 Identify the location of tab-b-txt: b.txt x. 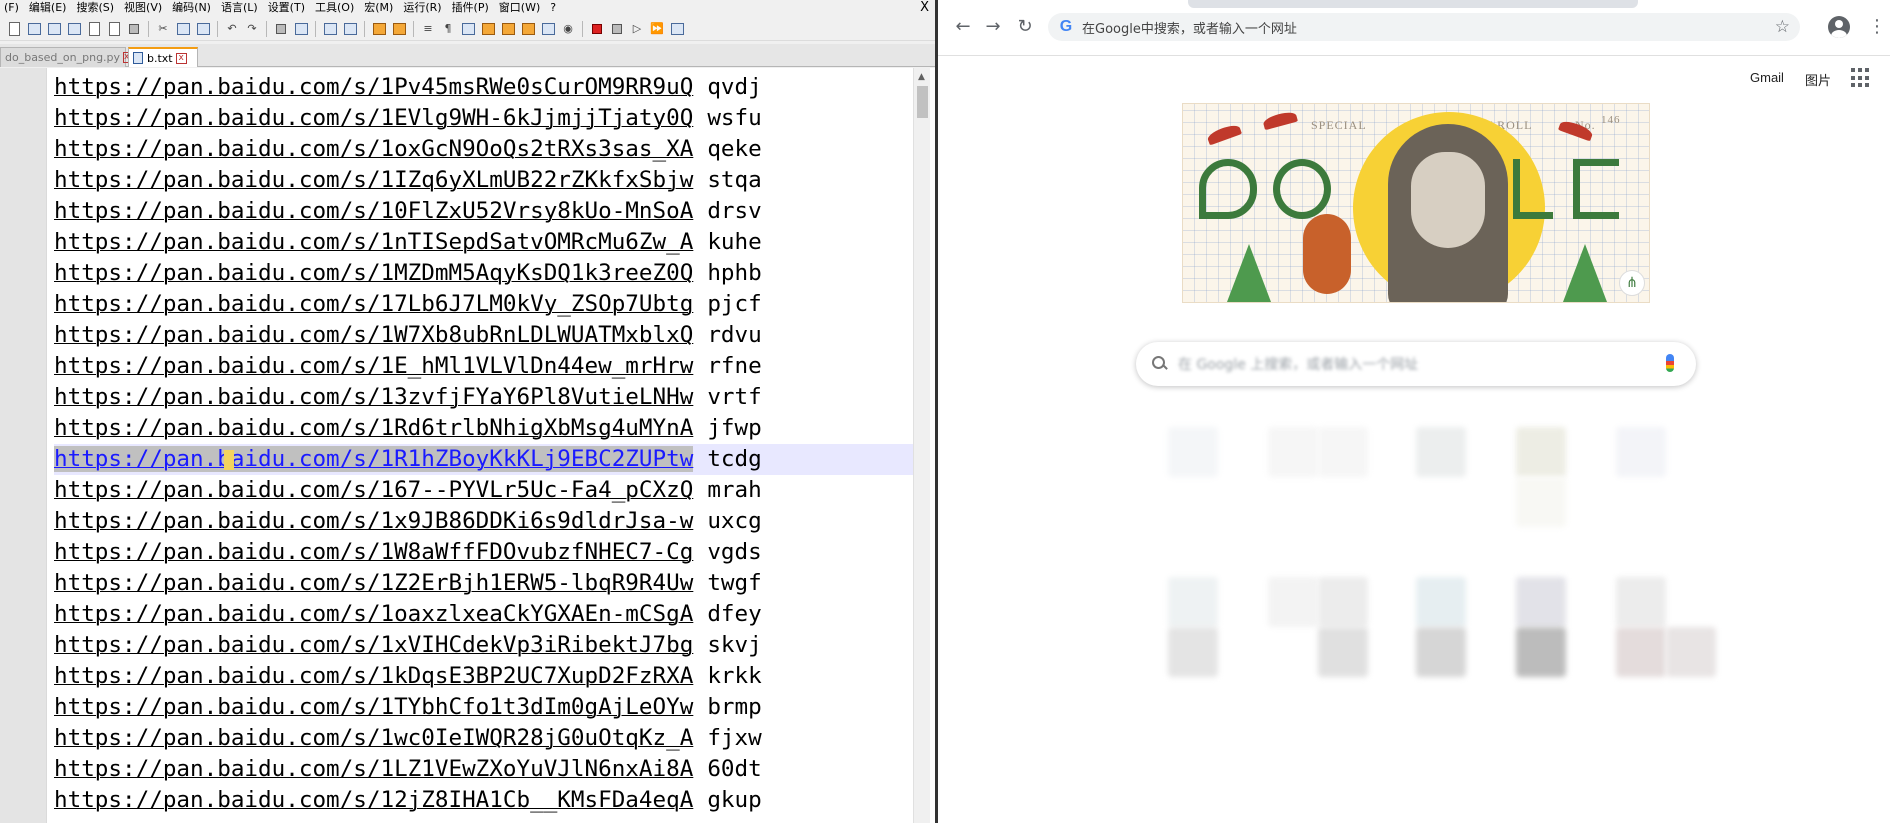
(163, 57).